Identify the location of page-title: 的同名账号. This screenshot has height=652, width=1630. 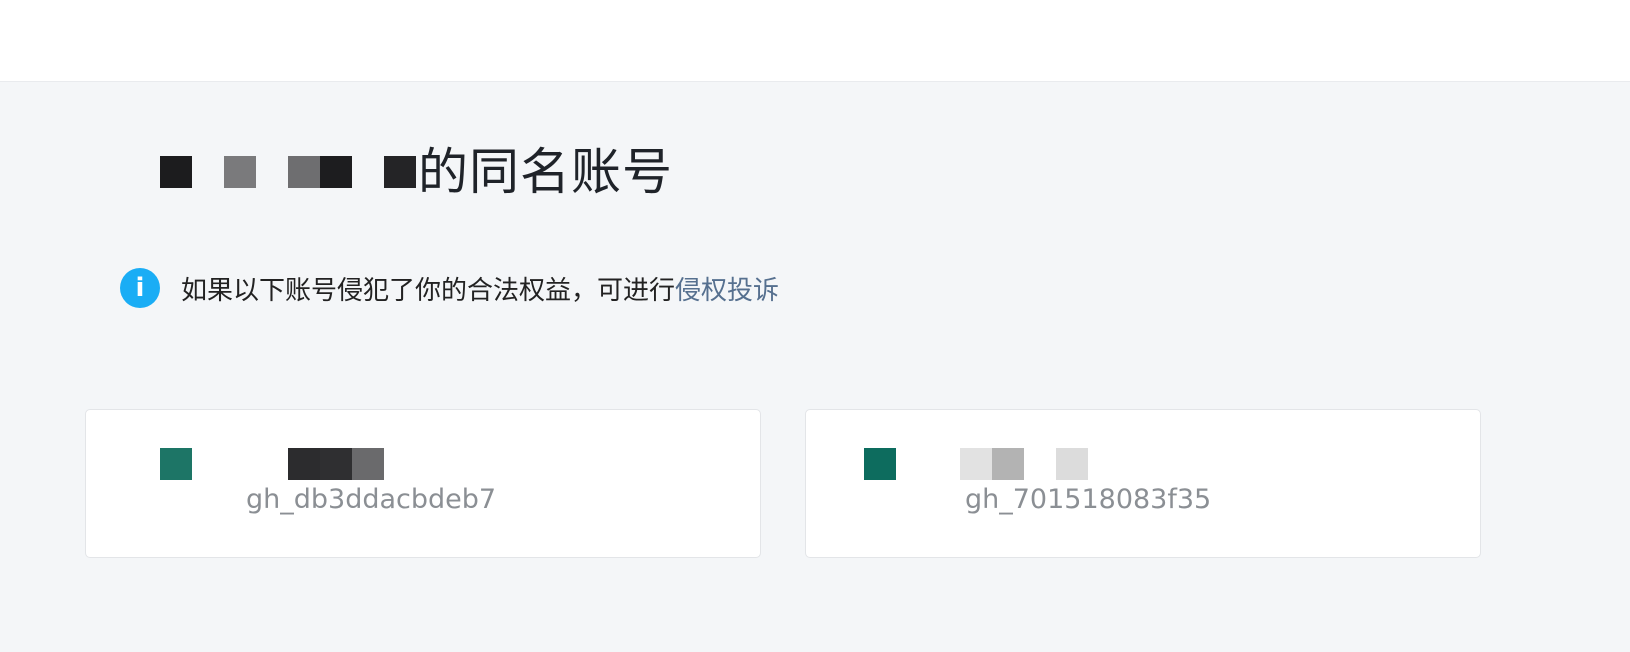
(416, 172).